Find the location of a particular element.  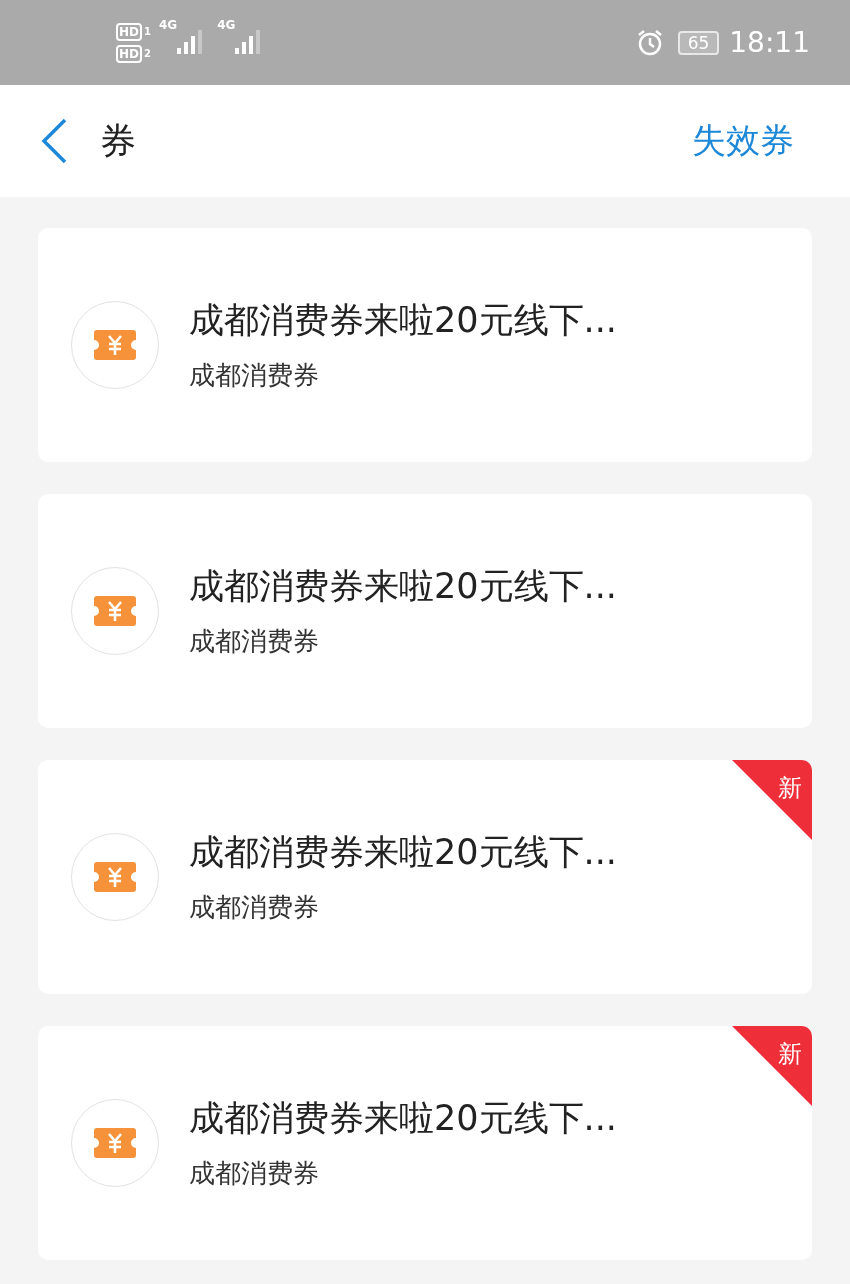

hd-indicator: HD 1 is located at coordinates (133, 31).